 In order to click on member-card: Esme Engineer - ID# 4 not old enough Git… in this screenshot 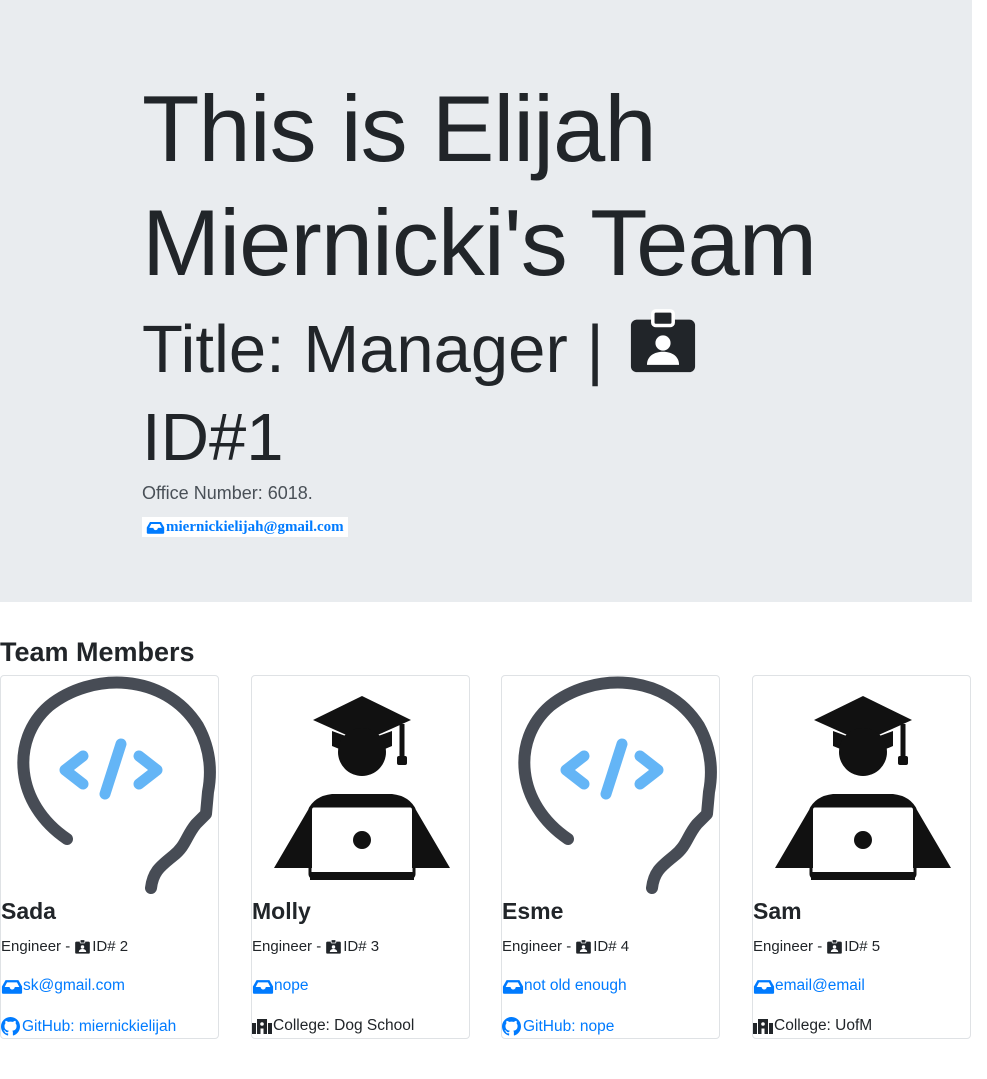, I will do `click(610, 857)`.